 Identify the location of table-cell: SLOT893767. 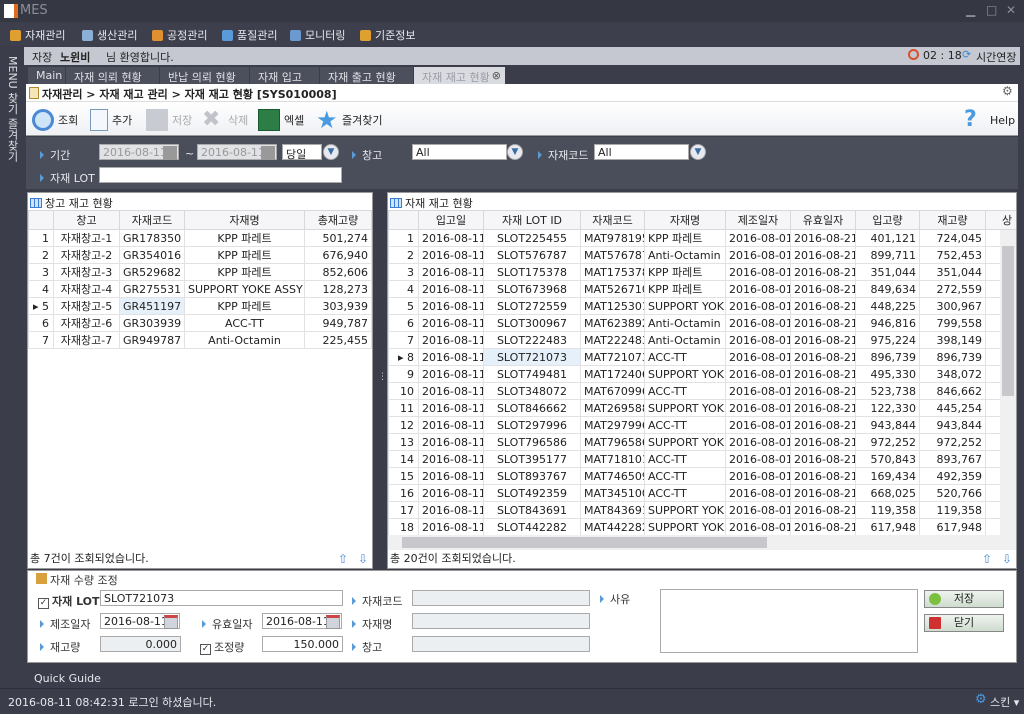
(532, 476).